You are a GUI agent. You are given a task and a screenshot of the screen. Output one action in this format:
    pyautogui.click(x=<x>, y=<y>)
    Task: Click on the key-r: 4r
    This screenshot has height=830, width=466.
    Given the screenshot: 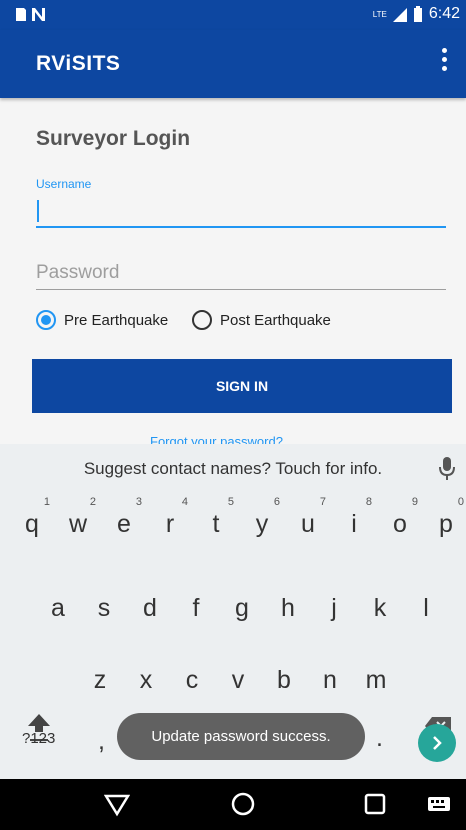 What is the action you would take?
    pyautogui.click(x=170, y=517)
    